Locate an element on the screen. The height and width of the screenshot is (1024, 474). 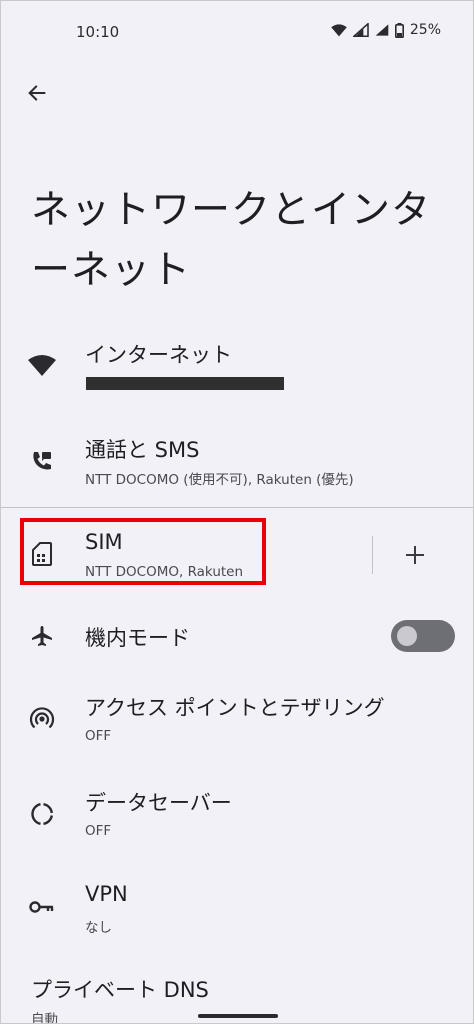
hotspot-icon is located at coordinates (42, 719).